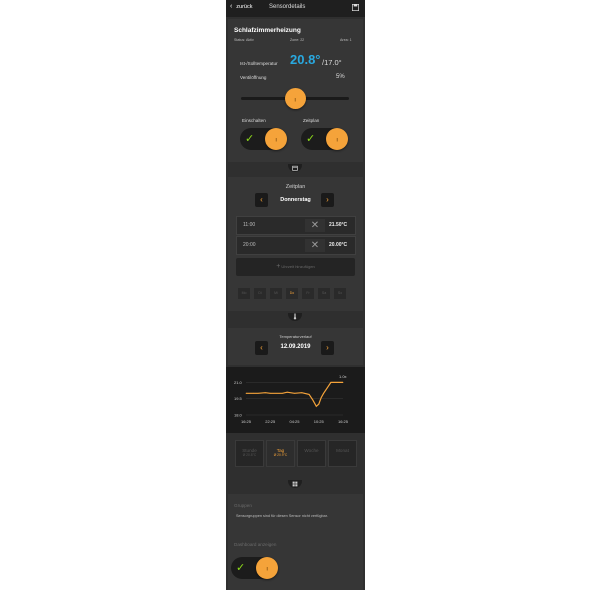 The image size is (590, 590). I want to click on x-tick-label: 10:25, so click(319, 421).